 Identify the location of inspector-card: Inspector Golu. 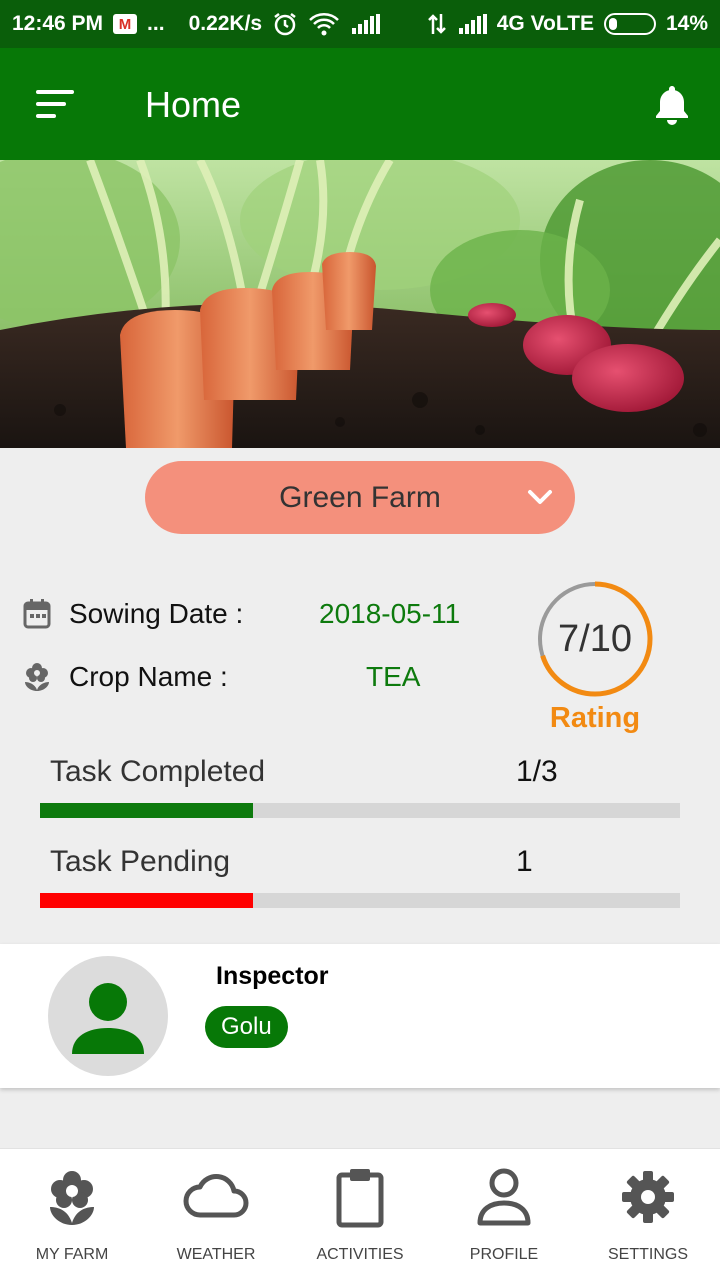
(360, 1016).